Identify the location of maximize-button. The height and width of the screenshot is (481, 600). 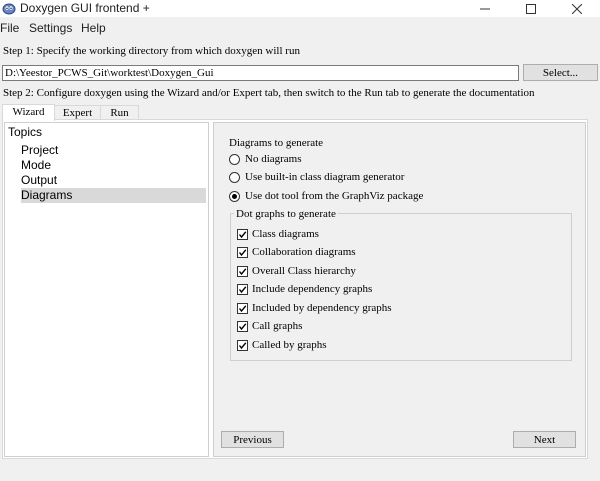
(531, 8).